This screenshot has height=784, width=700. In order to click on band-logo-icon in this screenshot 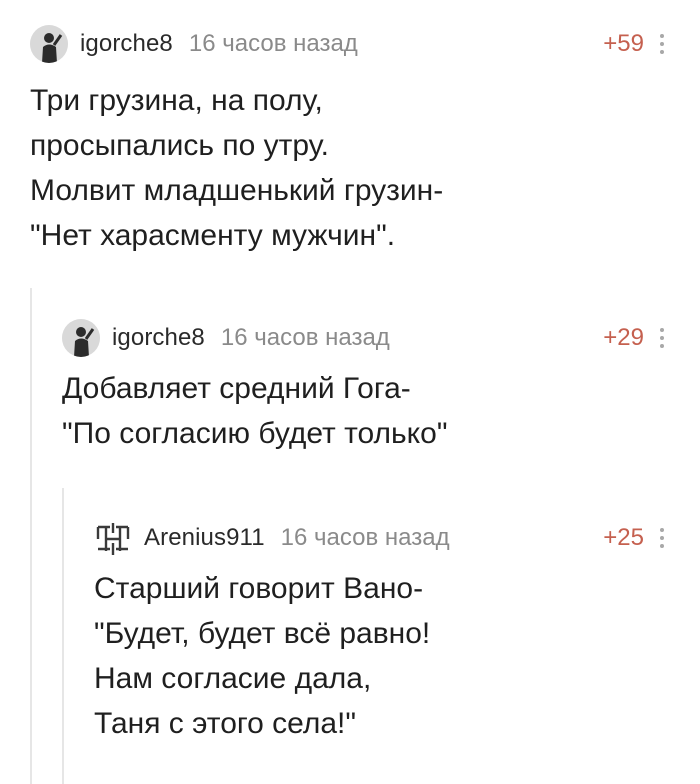, I will do `click(113, 538)`.